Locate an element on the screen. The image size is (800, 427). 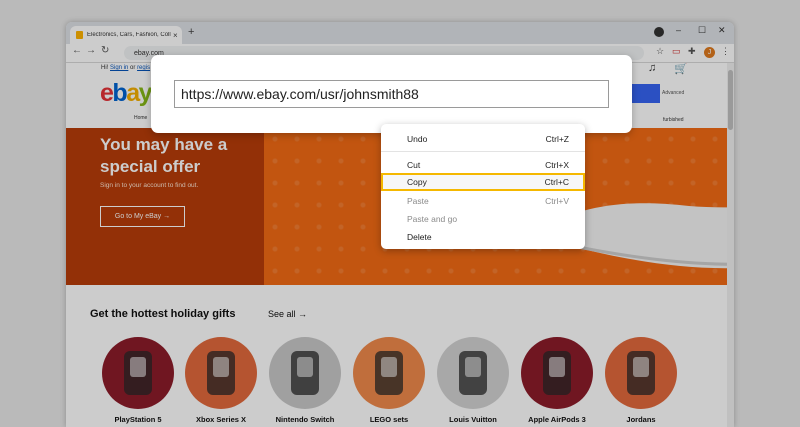
url-popup: https://www.ebay.com/usr/johnsmith88 is located at coordinates (391, 94).